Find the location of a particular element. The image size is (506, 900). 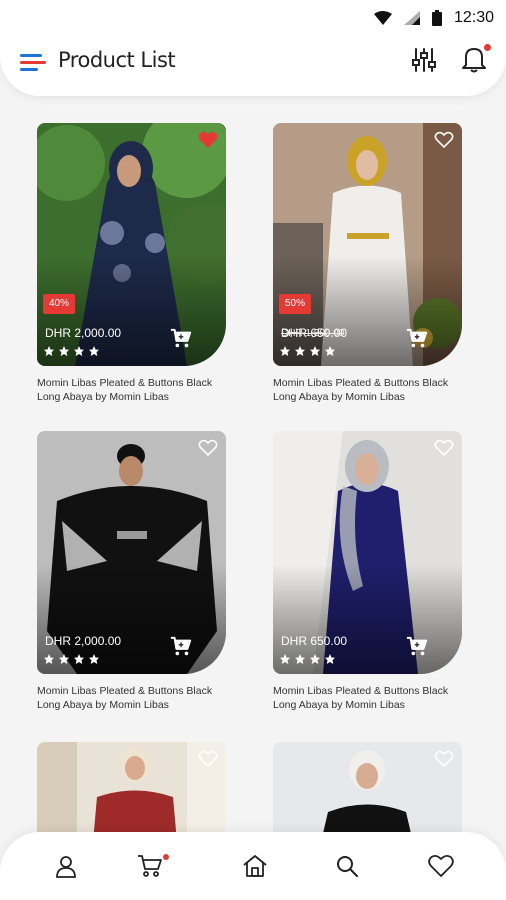

product-old-price: DHR 1,300.00 is located at coordinates (313, 333).